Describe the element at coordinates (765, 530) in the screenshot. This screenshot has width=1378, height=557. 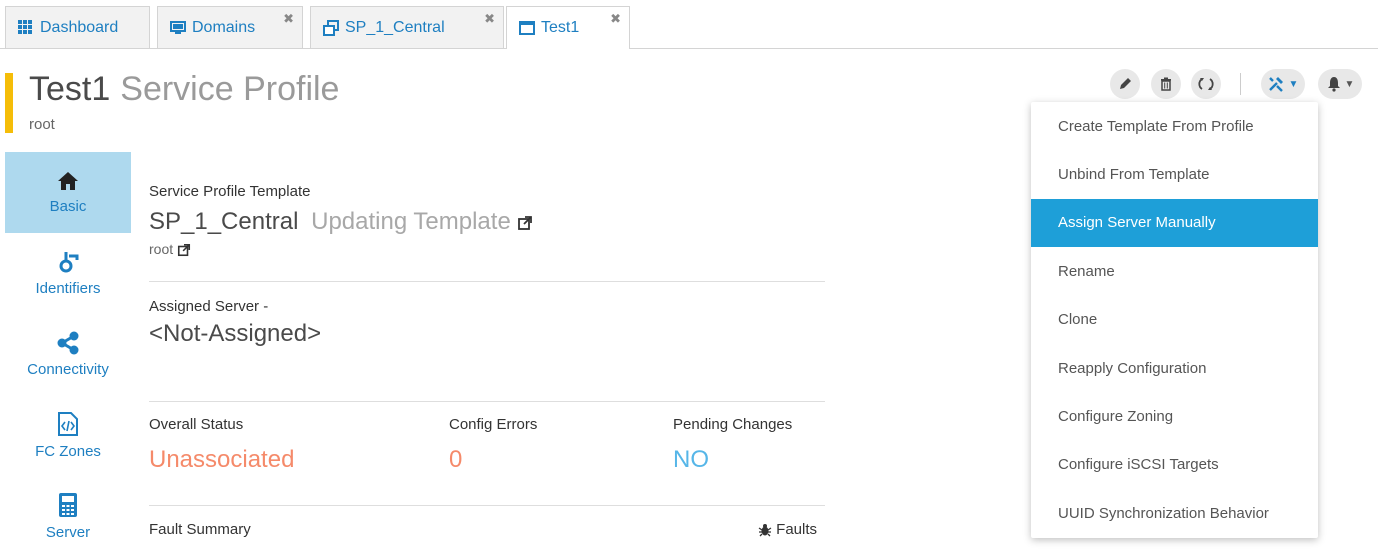
I see `bug-icon` at that location.